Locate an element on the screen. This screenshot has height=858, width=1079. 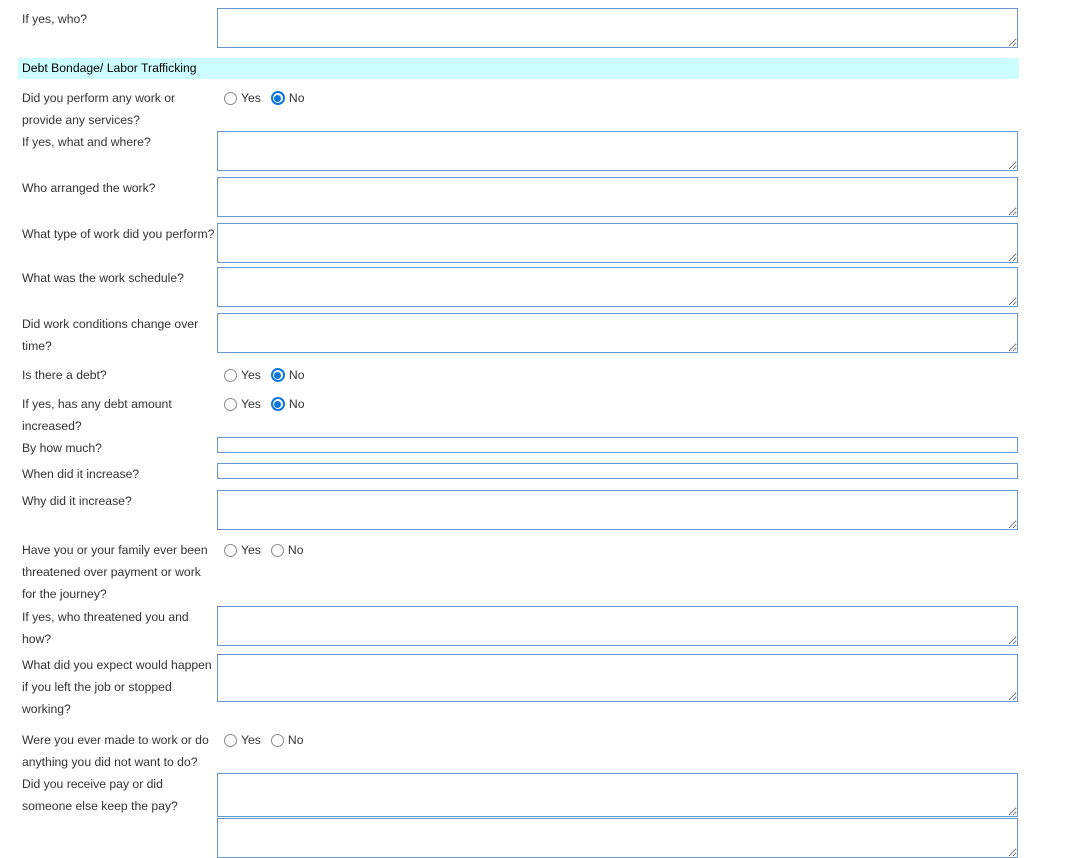
who-threatened-textarea is located at coordinates (617, 626).